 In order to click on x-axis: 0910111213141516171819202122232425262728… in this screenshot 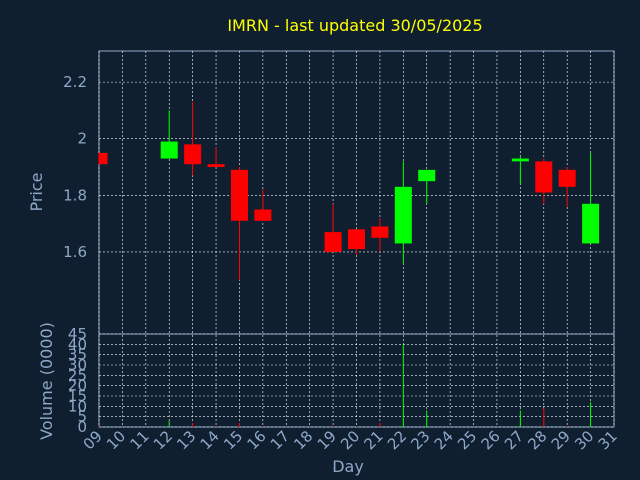, I will do `click(350, 440)`.